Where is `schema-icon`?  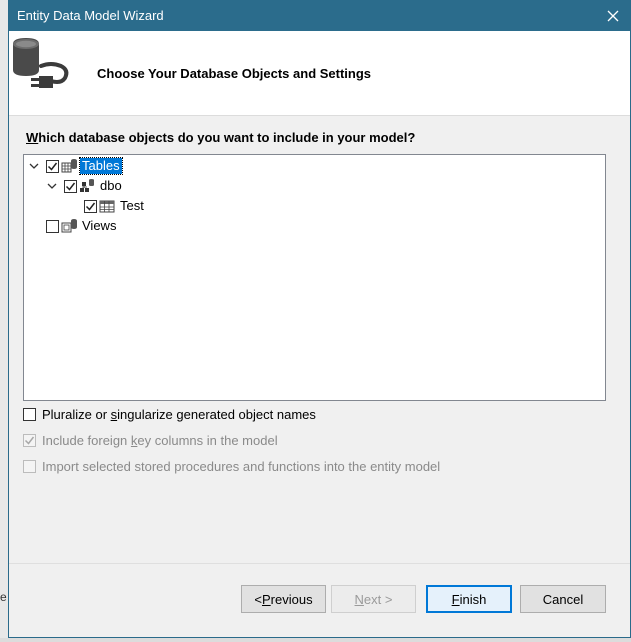
schema-icon is located at coordinates (87, 186).